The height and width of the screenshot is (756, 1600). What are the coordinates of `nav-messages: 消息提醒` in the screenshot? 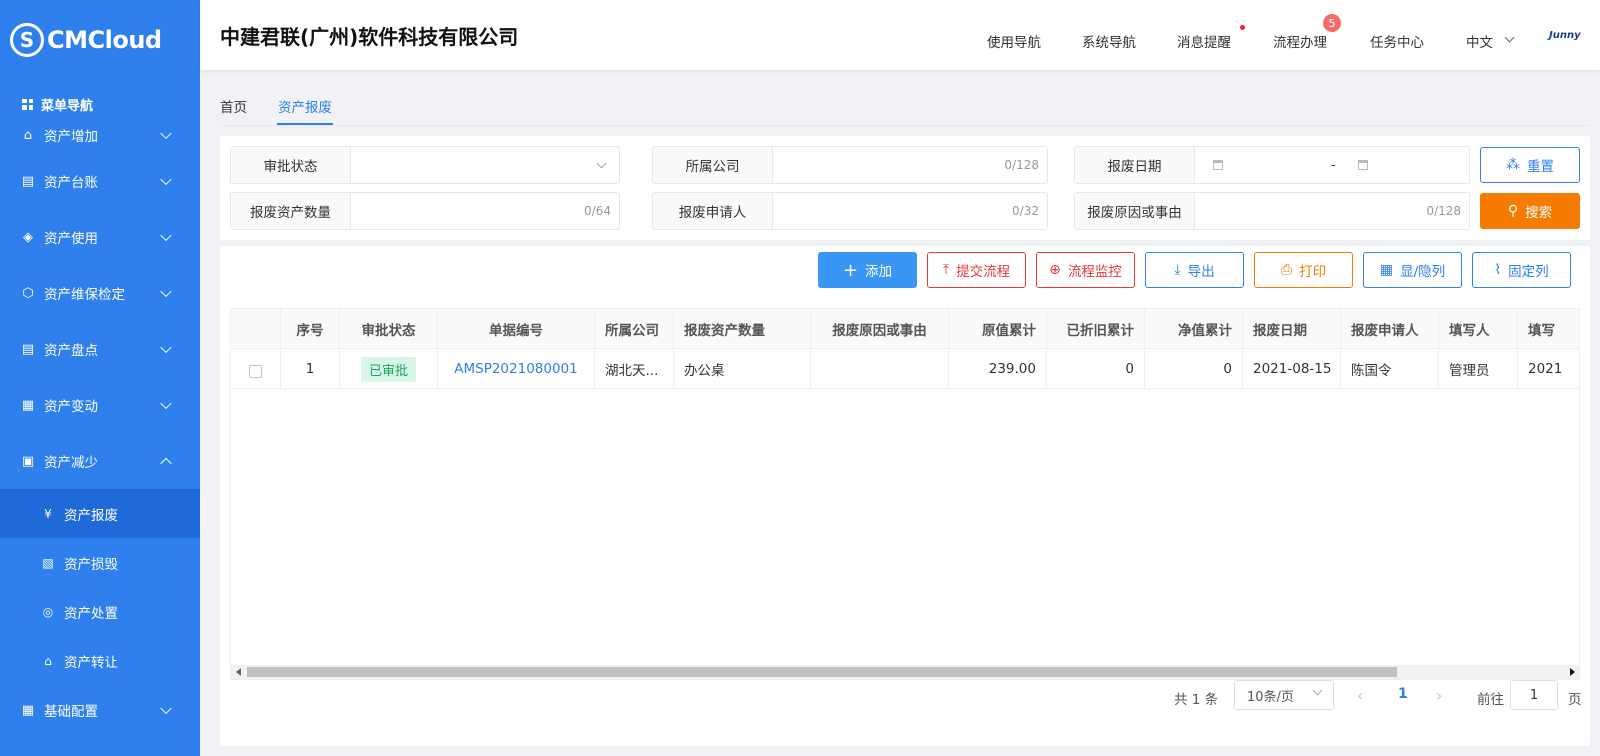 It's located at (1204, 41).